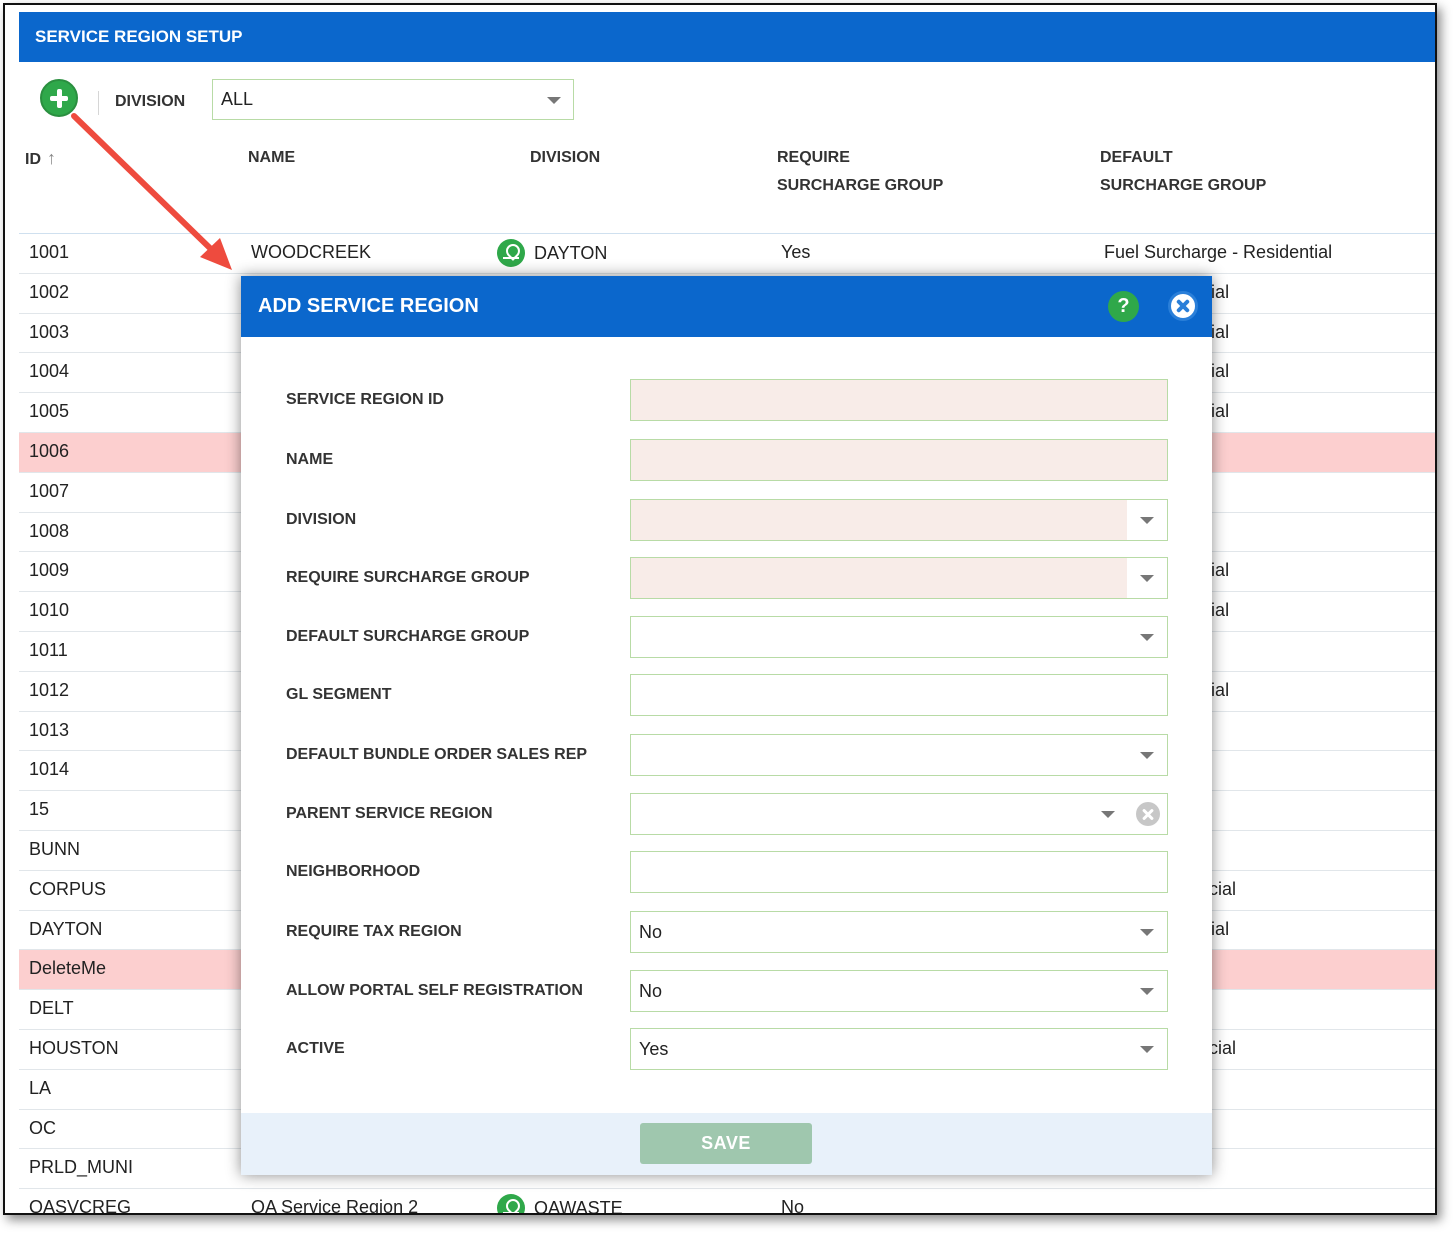  Describe the element at coordinates (560, 1203) in the screenshot. I see `cell-division: QAWASTE` at that location.